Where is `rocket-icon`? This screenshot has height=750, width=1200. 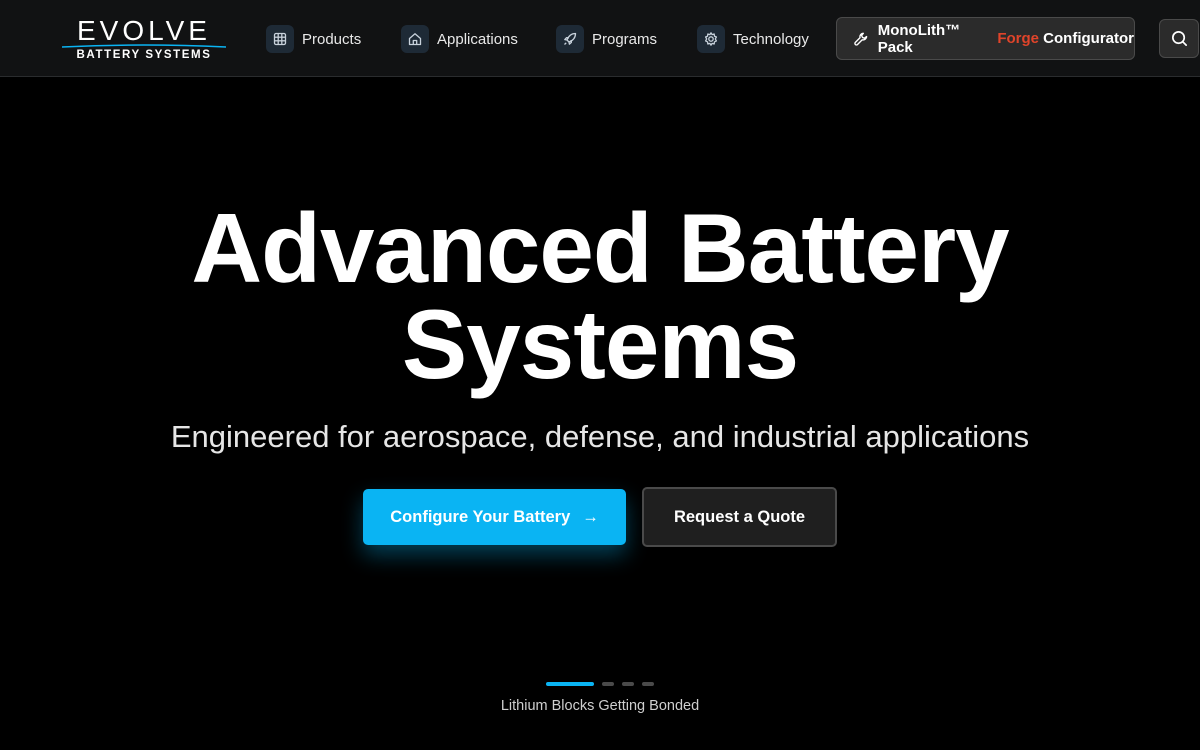 rocket-icon is located at coordinates (570, 39).